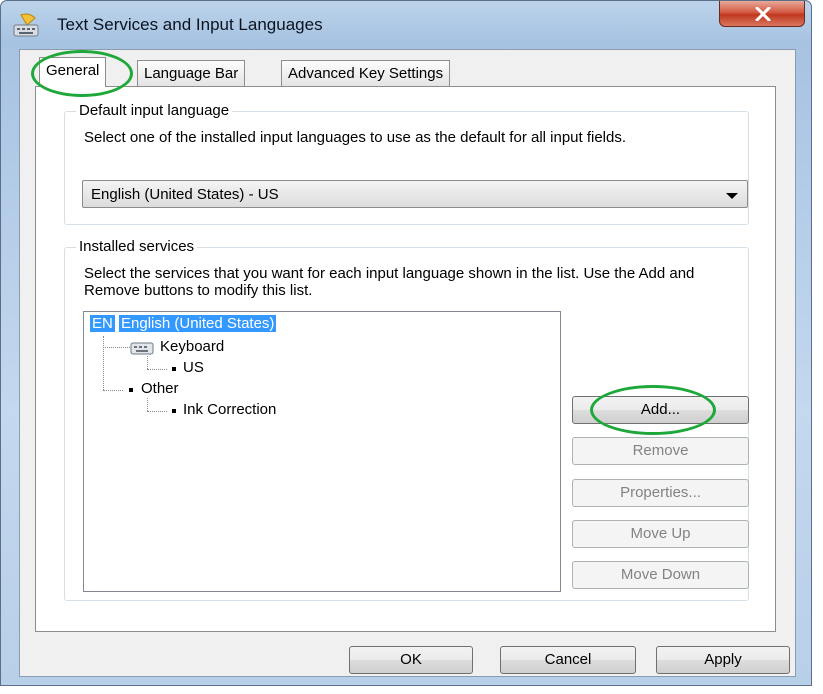  Describe the element at coordinates (660, 575) in the screenshot. I see `move-down-button: Move Down` at that location.